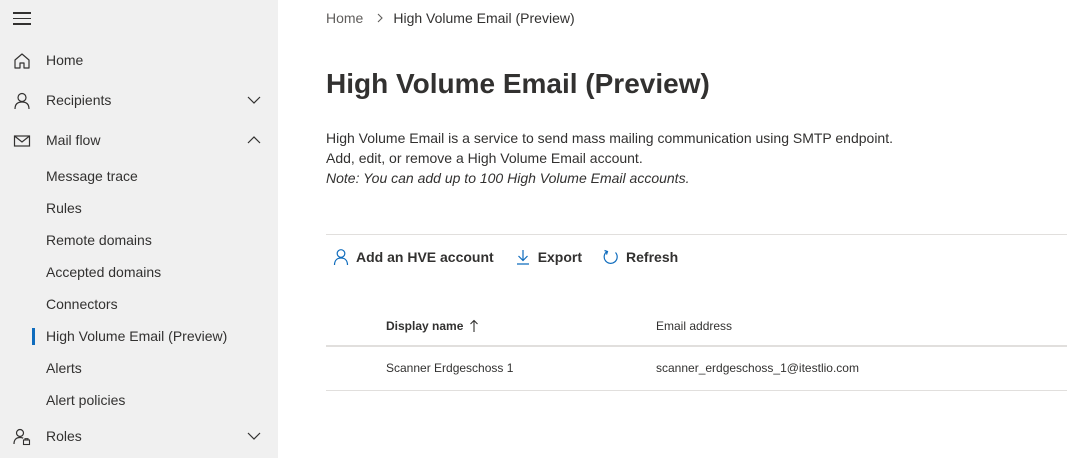  I want to click on command-bar: Add an HVE account Export Refresh, so click(509, 257).